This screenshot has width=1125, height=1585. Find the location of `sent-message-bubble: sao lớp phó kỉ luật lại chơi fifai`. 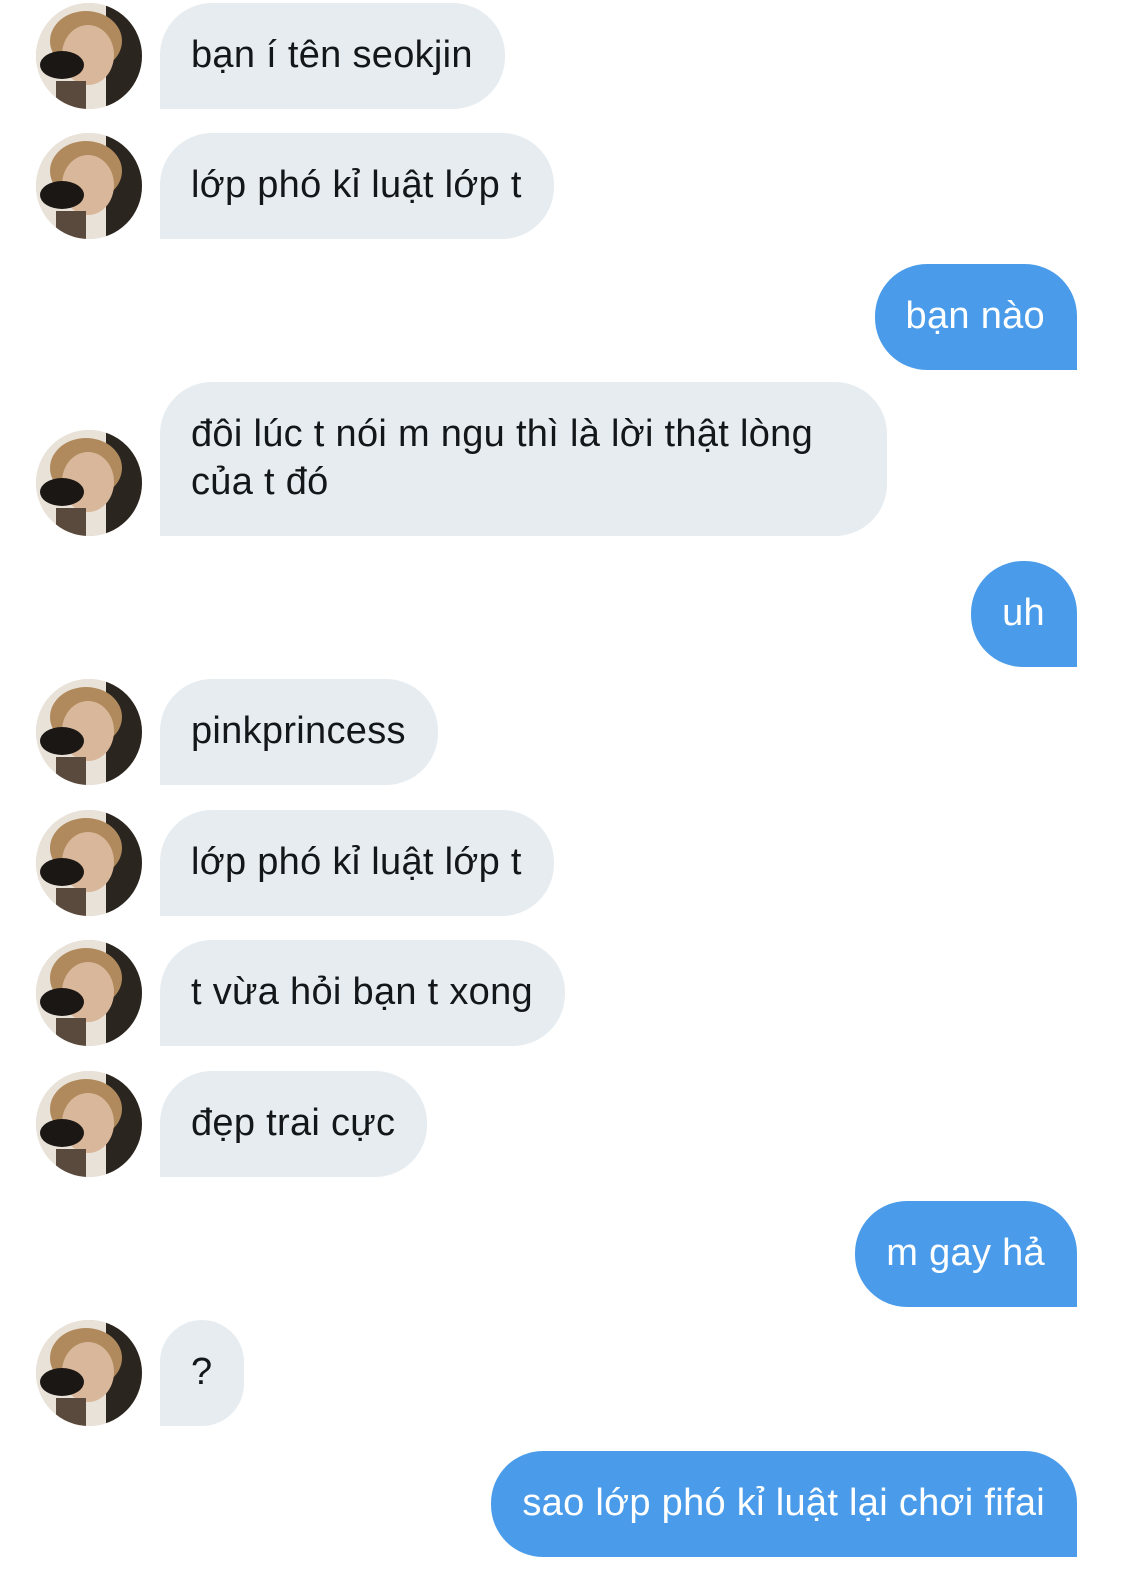

sent-message-bubble: sao lớp phó kỉ luật lại chơi fifai is located at coordinates (784, 1504).